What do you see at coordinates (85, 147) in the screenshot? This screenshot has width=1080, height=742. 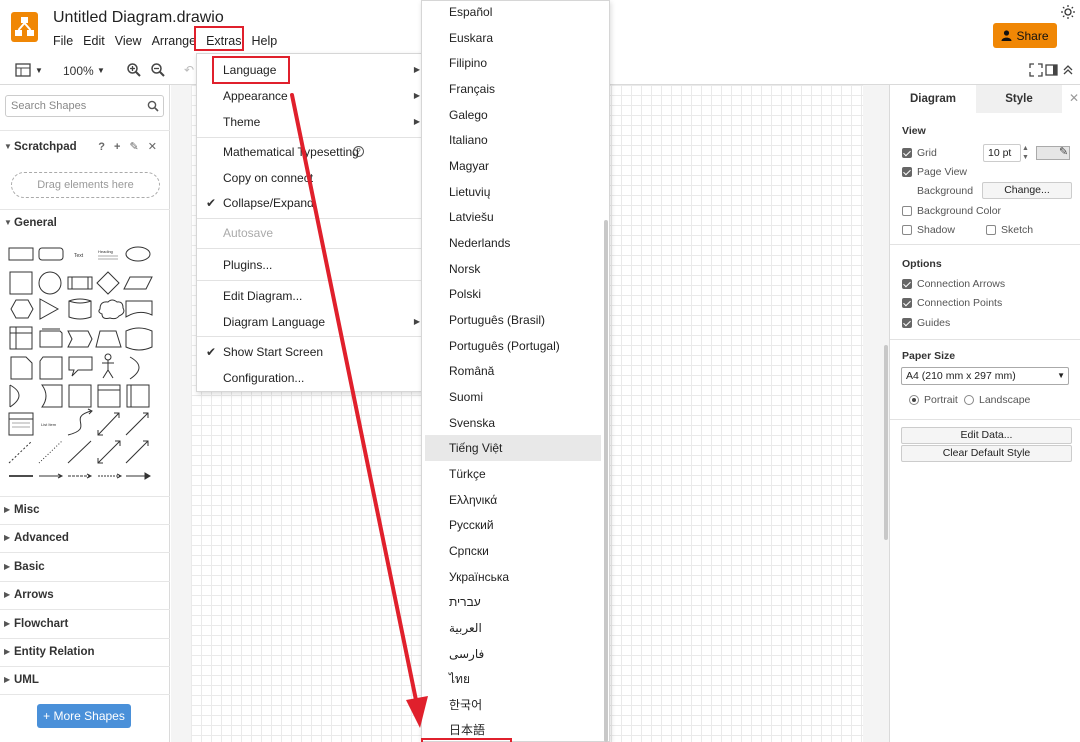 I see `scratchpad-header: ▼ Scratchpad ? + ✎ ✕` at bounding box center [85, 147].